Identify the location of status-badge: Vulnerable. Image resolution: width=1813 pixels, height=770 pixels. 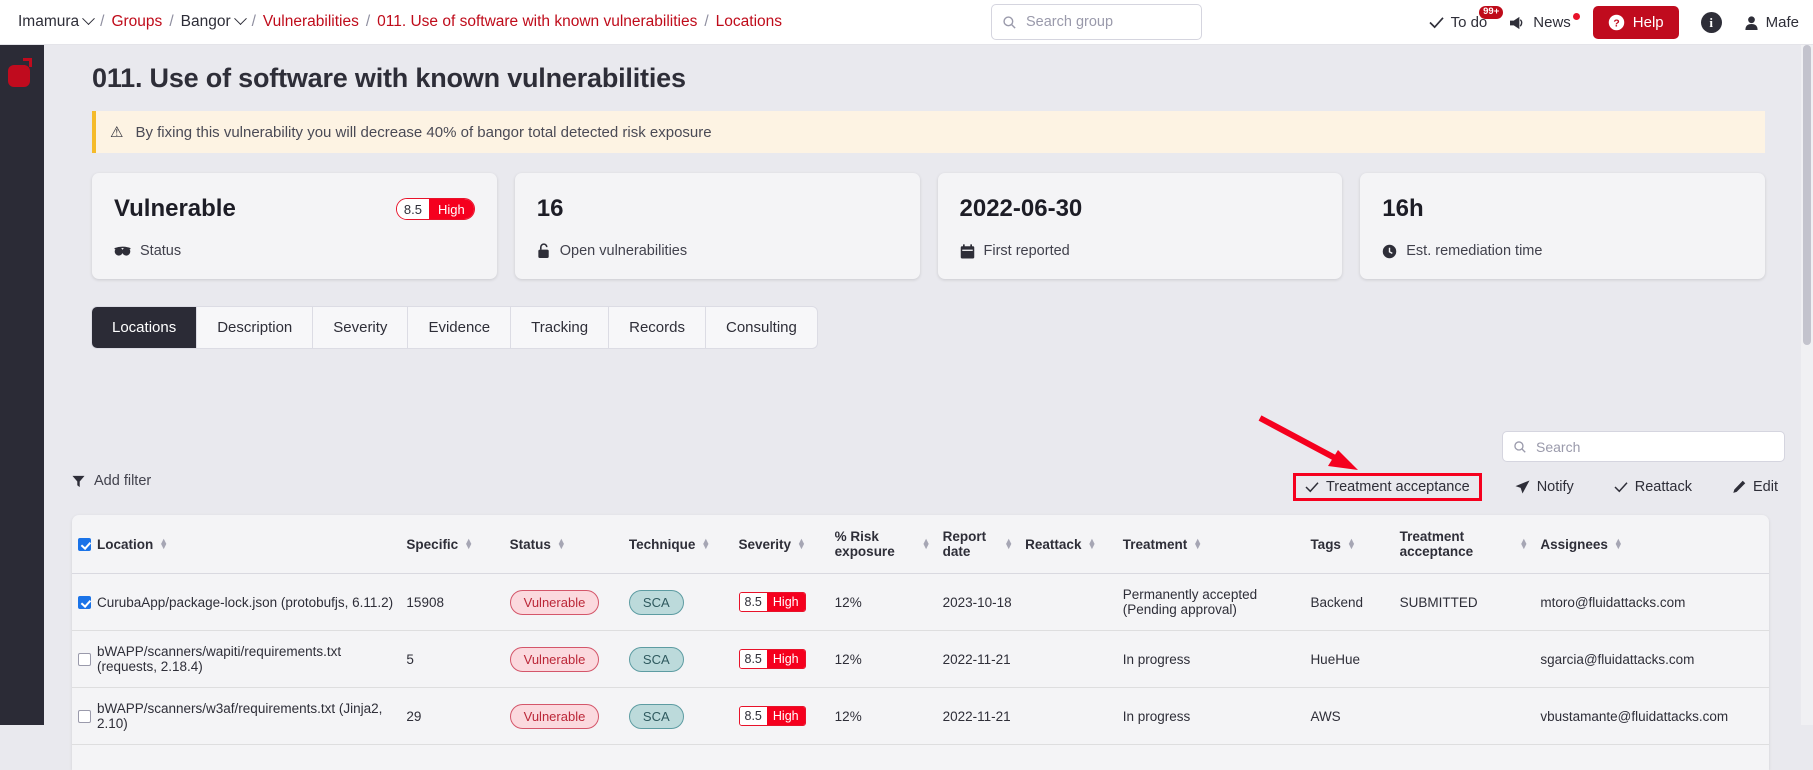
(554, 602).